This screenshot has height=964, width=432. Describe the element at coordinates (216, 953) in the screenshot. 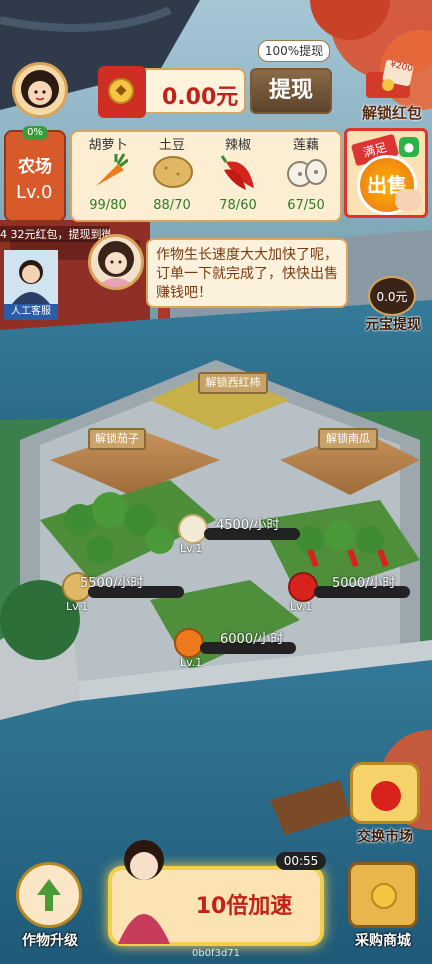

I see `footer-code: 0b0f3d71` at that location.